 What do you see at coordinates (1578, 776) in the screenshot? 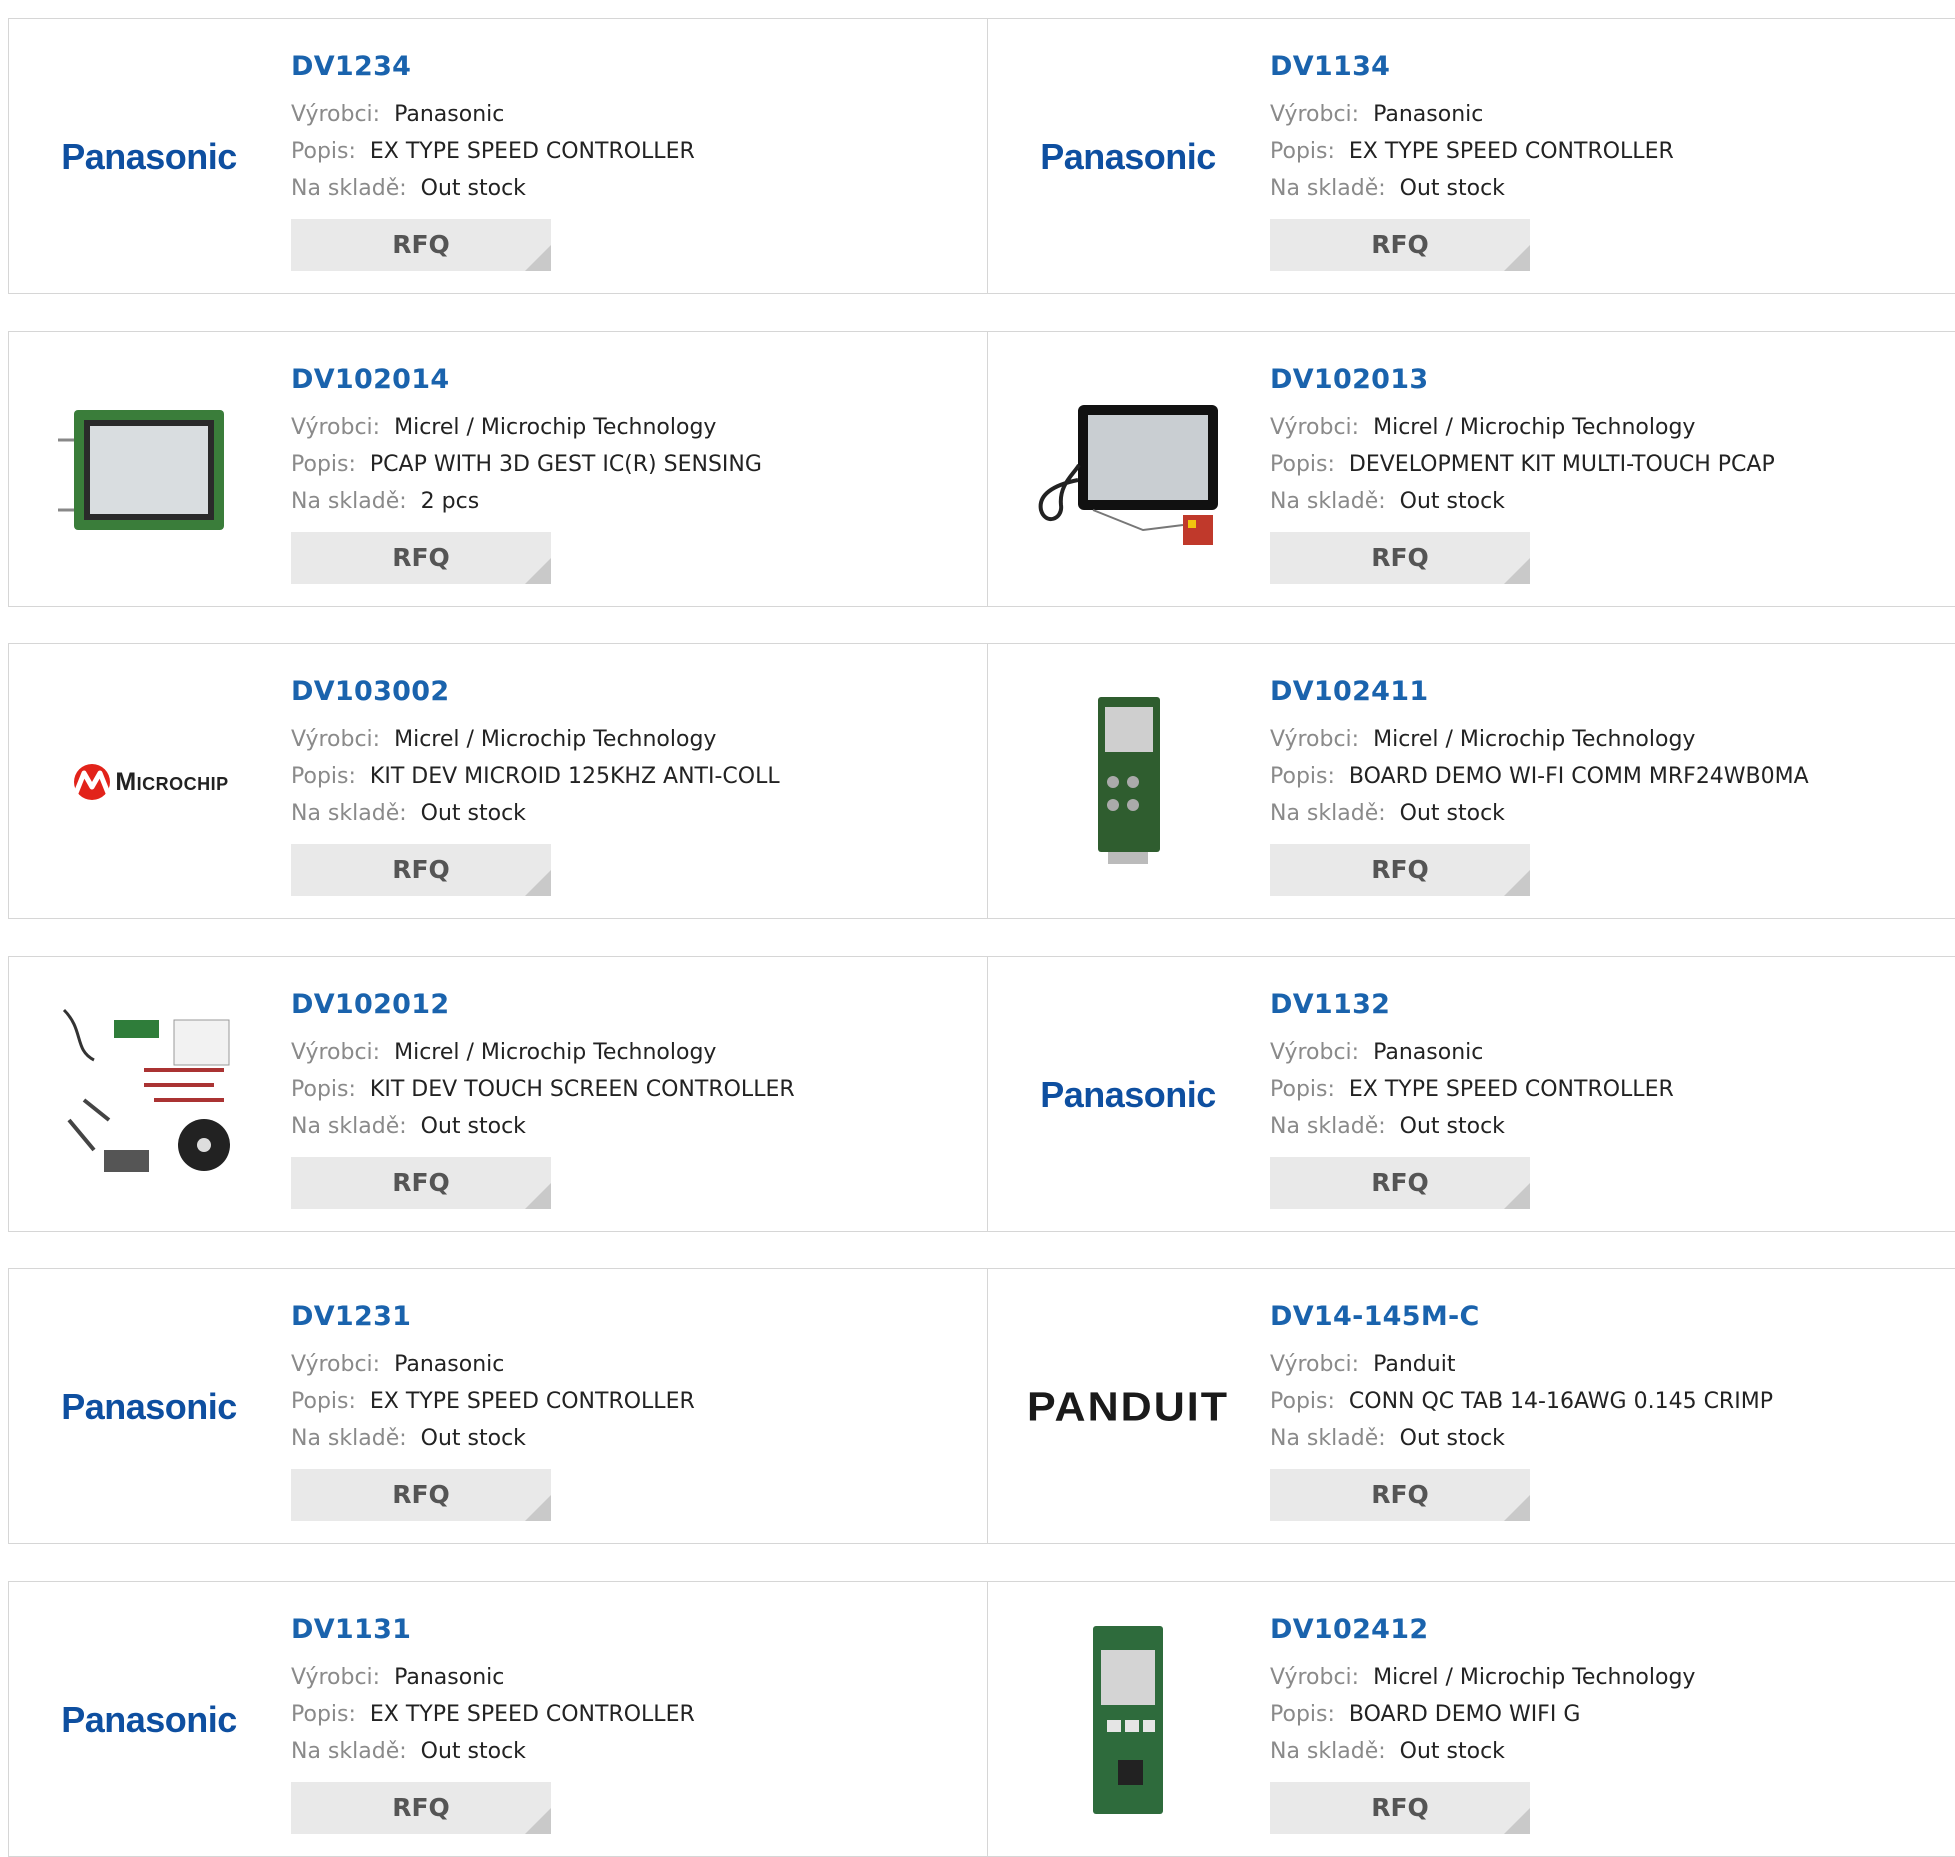
I see `description-value: BOARD DEMO WI-FI COMM MRF24WB0MA` at bounding box center [1578, 776].